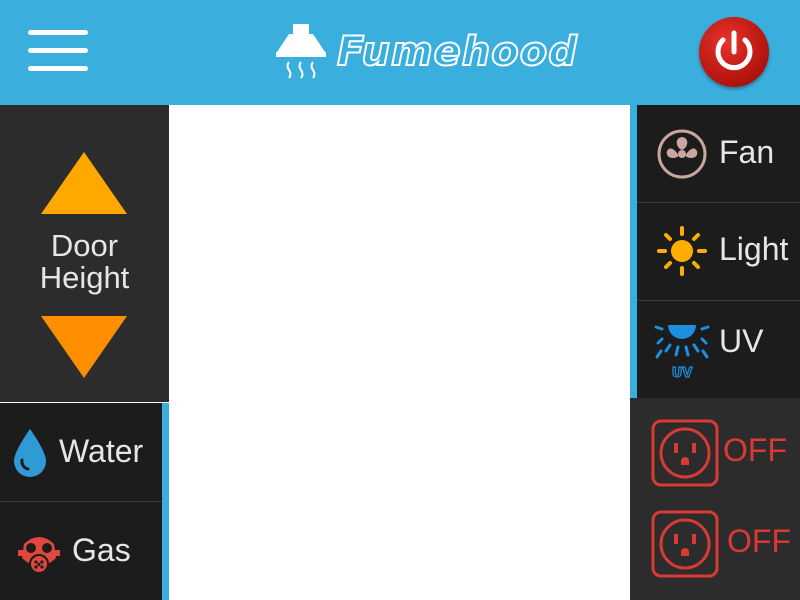  Describe the element at coordinates (101, 550) in the screenshot. I see `gas-label: Gas` at that location.